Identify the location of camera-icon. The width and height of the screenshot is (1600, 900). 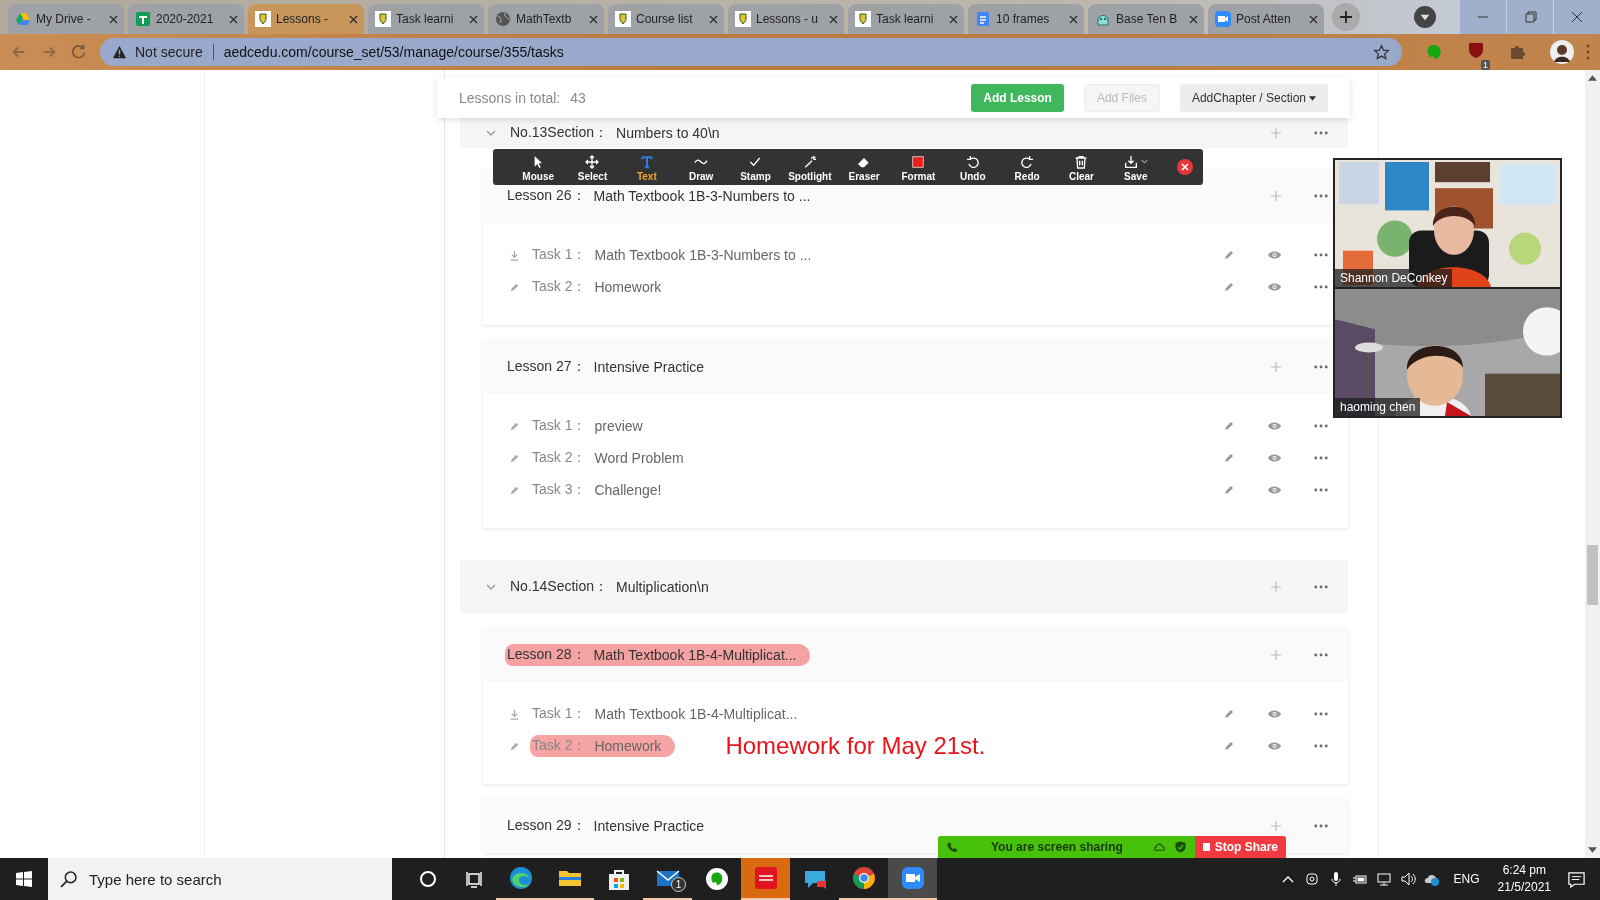
(1311, 879).